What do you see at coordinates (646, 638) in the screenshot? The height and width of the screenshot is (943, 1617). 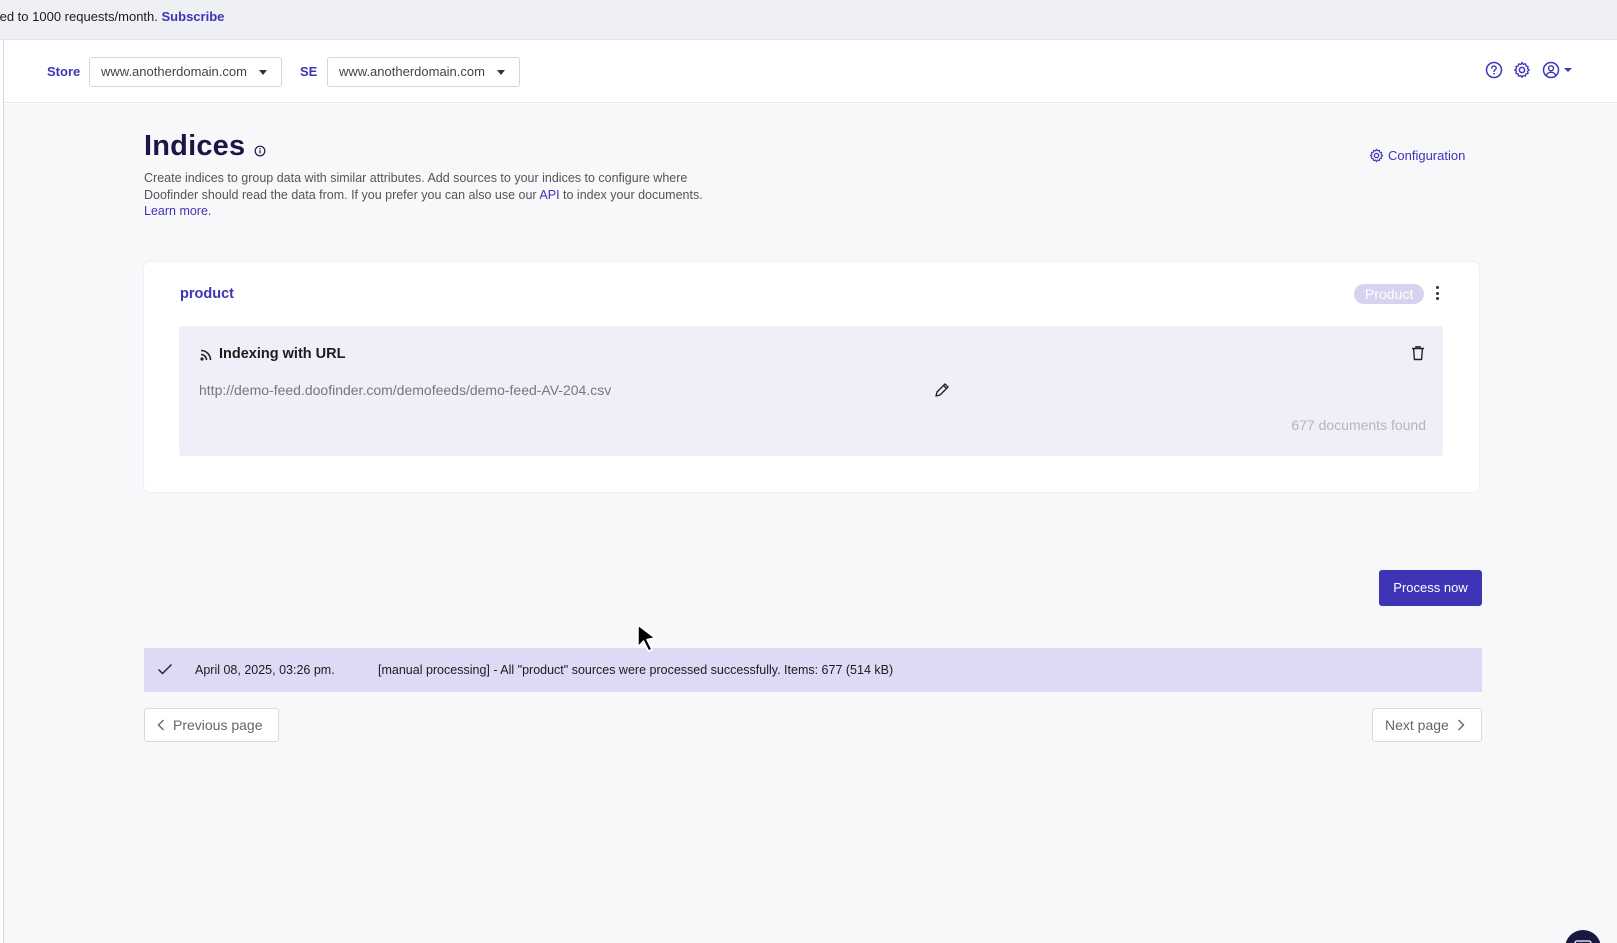 I see `mouse-cursor-icon` at bounding box center [646, 638].